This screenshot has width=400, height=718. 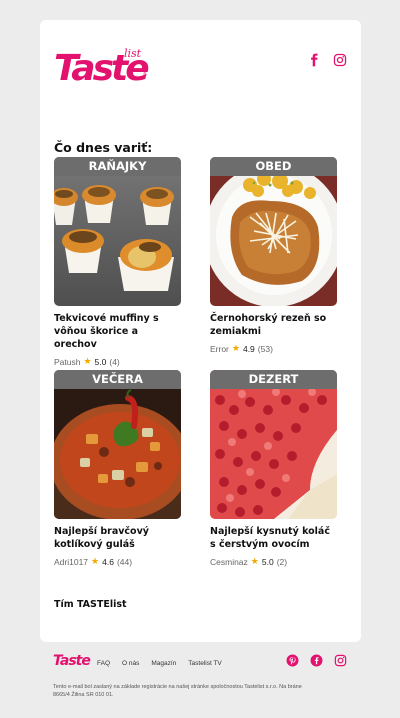 I want to click on recipe-rating-count: (44), so click(x=124, y=561).